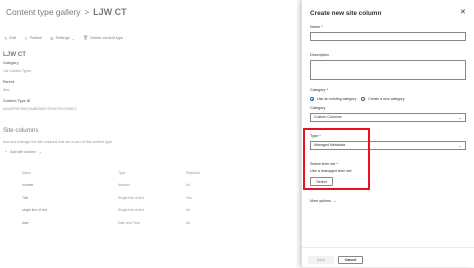 The image size is (474, 268). Describe the element at coordinates (312, 99) in the screenshot. I see `radio-use-existing` at that location.